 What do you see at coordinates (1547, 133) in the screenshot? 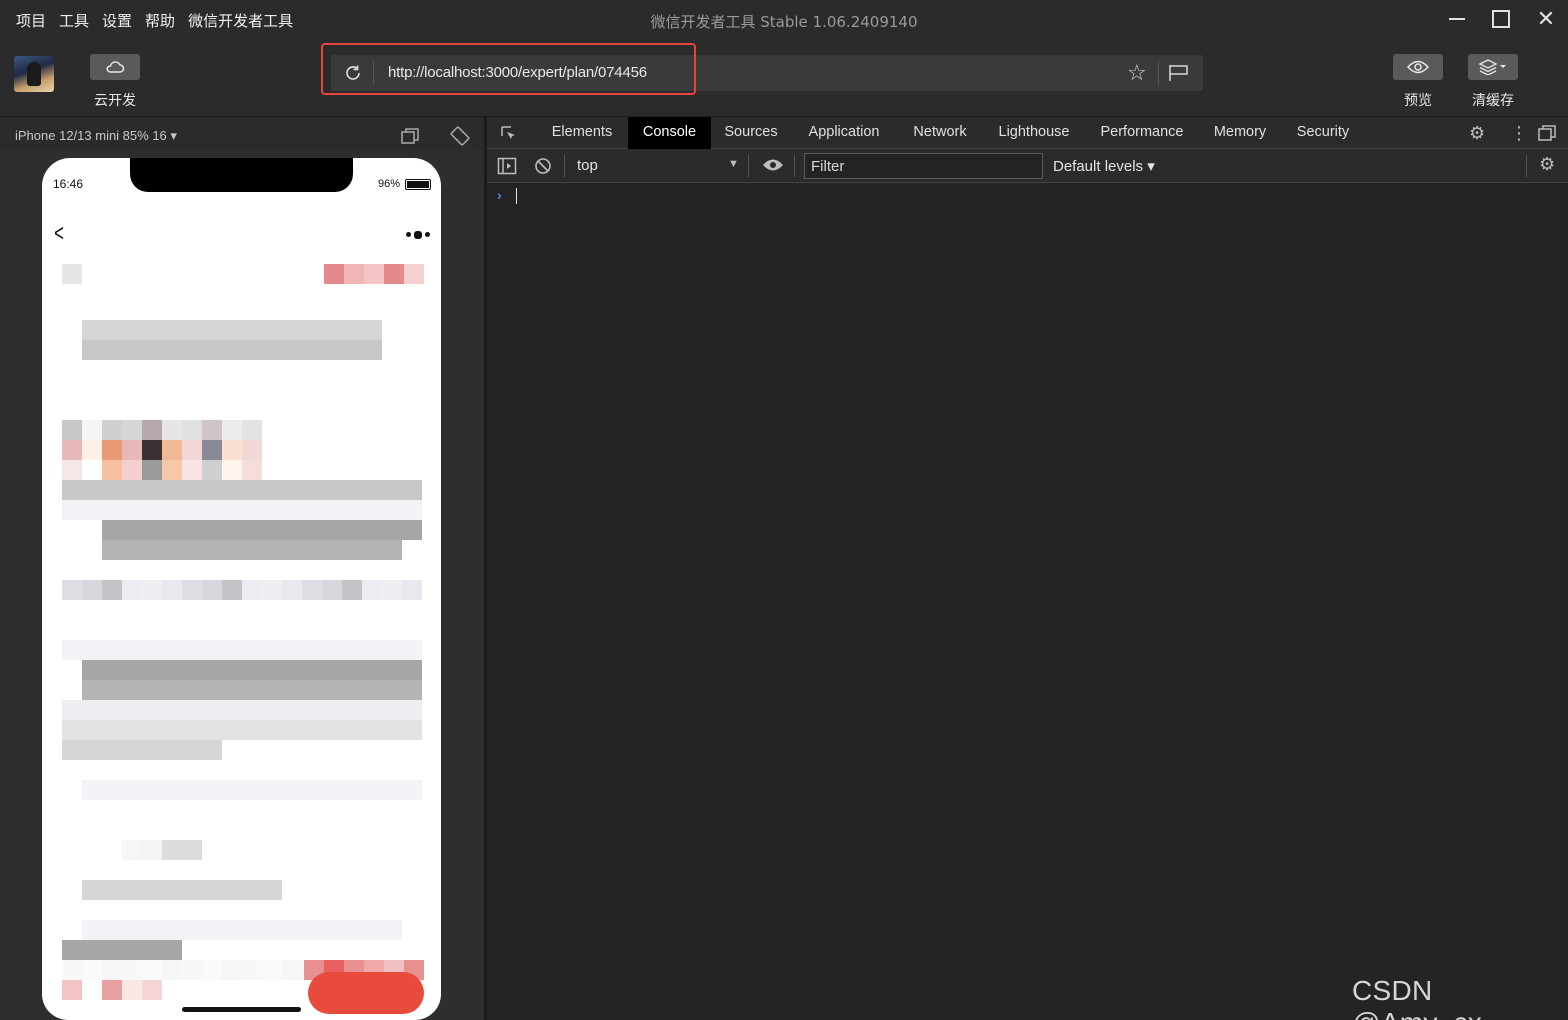
I see `dock-icon` at bounding box center [1547, 133].